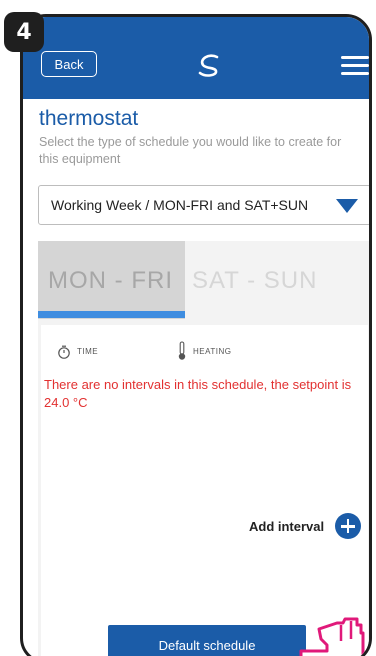  I want to click on hamburger-menu-icon, so click(355, 66).